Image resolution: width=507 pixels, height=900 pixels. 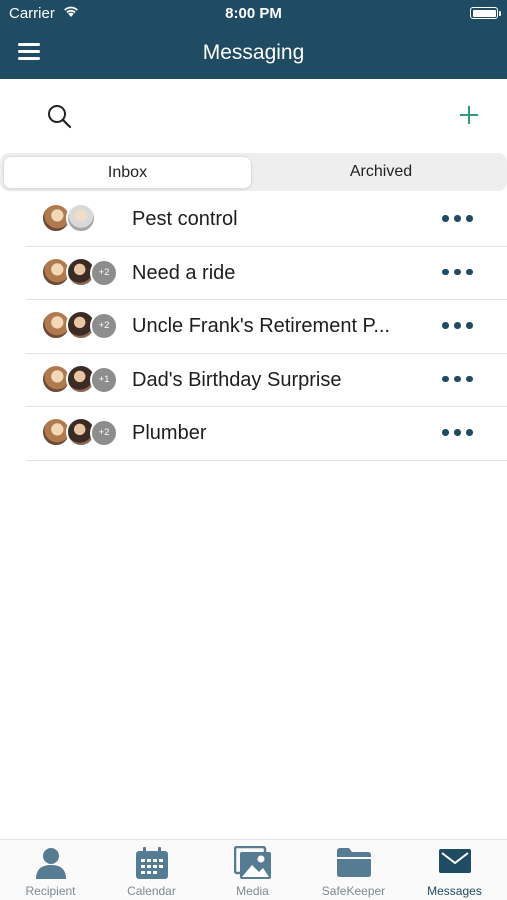 What do you see at coordinates (127, 172) in the screenshot?
I see `segment-inbox: Inbox` at bounding box center [127, 172].